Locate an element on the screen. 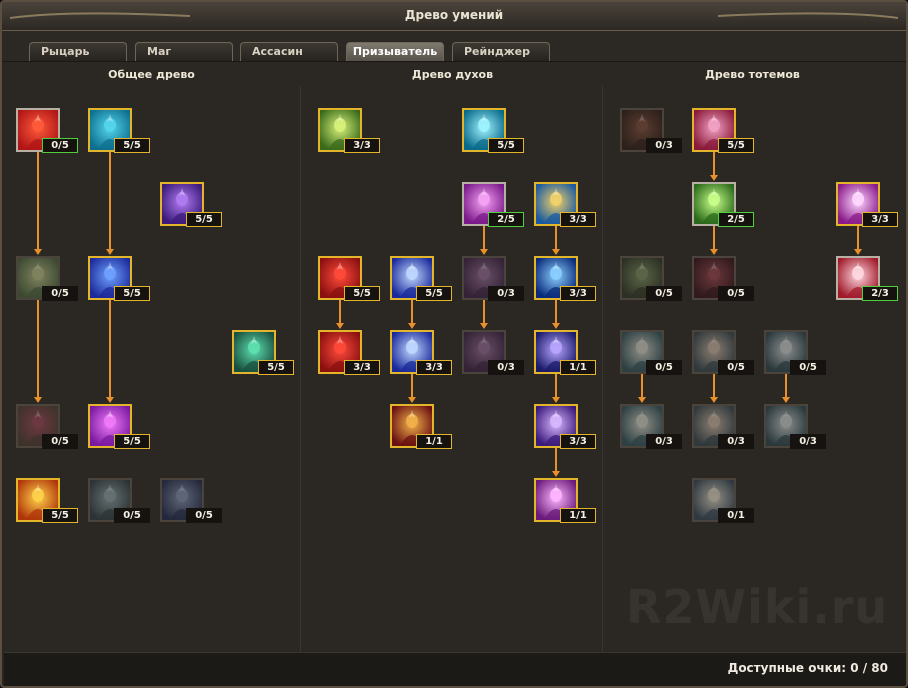  watermark: R2Wiki.ru is located at coordinates (757, 607).